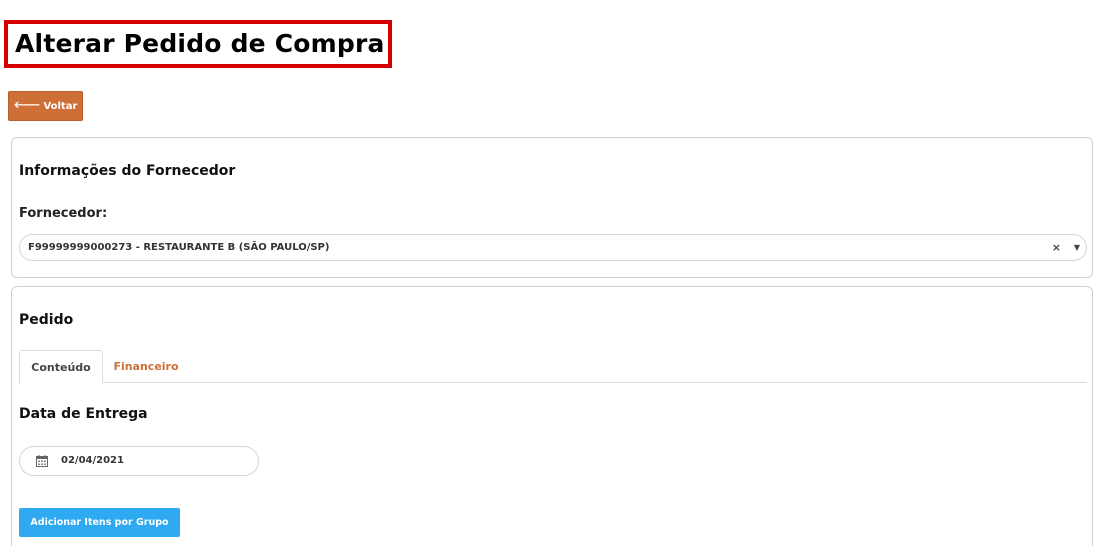 The width and height of the screenshot is (1099, 546). I want to click on delivery-date-field: 02/04/2021, so click(139, 461).